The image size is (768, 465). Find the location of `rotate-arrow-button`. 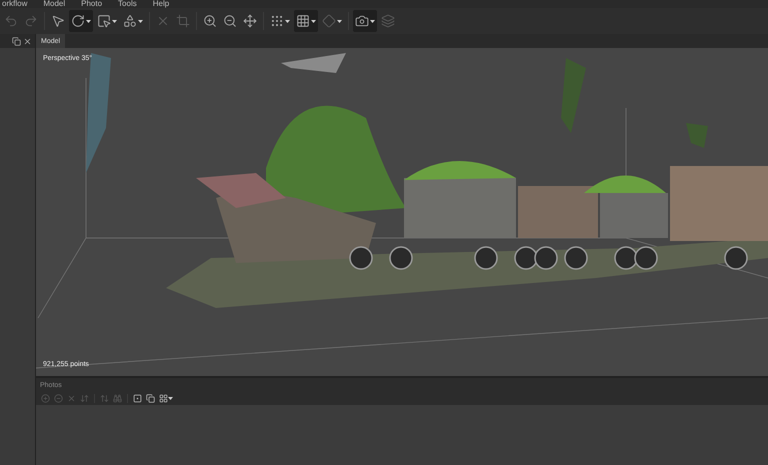

rotate-arrow-button is located at coordinates (81, 21).